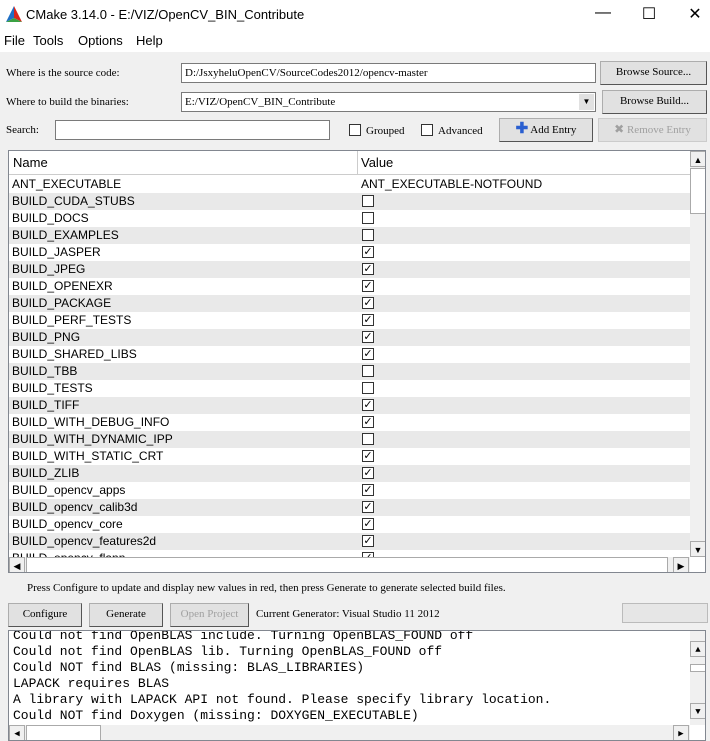 The image size is (710, 741). What do you see at coordinates (63, 732) in the screenshot?
I see `log-scrollbar-thumb-horizontal` at bounding box center [63, 732].